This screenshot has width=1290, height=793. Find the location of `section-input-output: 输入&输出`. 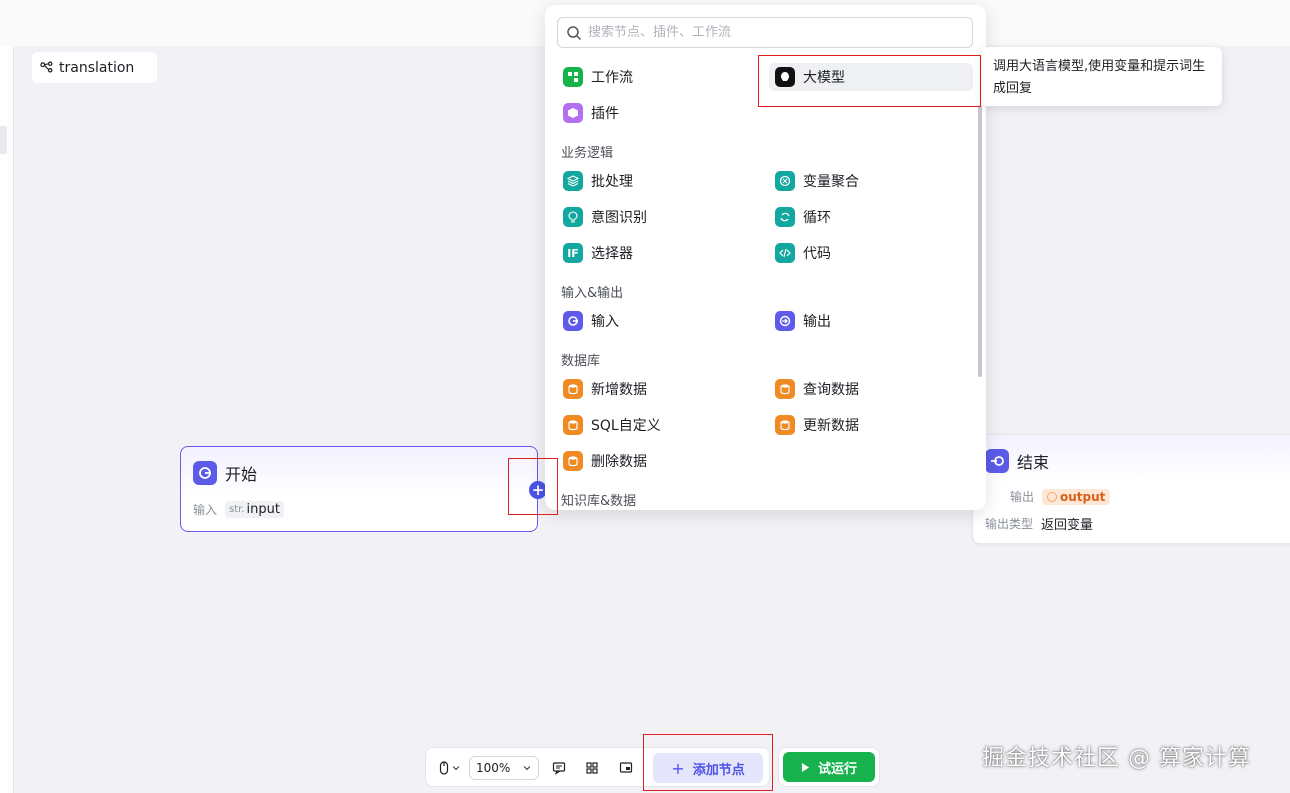

section-input-output: 输入&输出 is located at coordinates (592, 293).